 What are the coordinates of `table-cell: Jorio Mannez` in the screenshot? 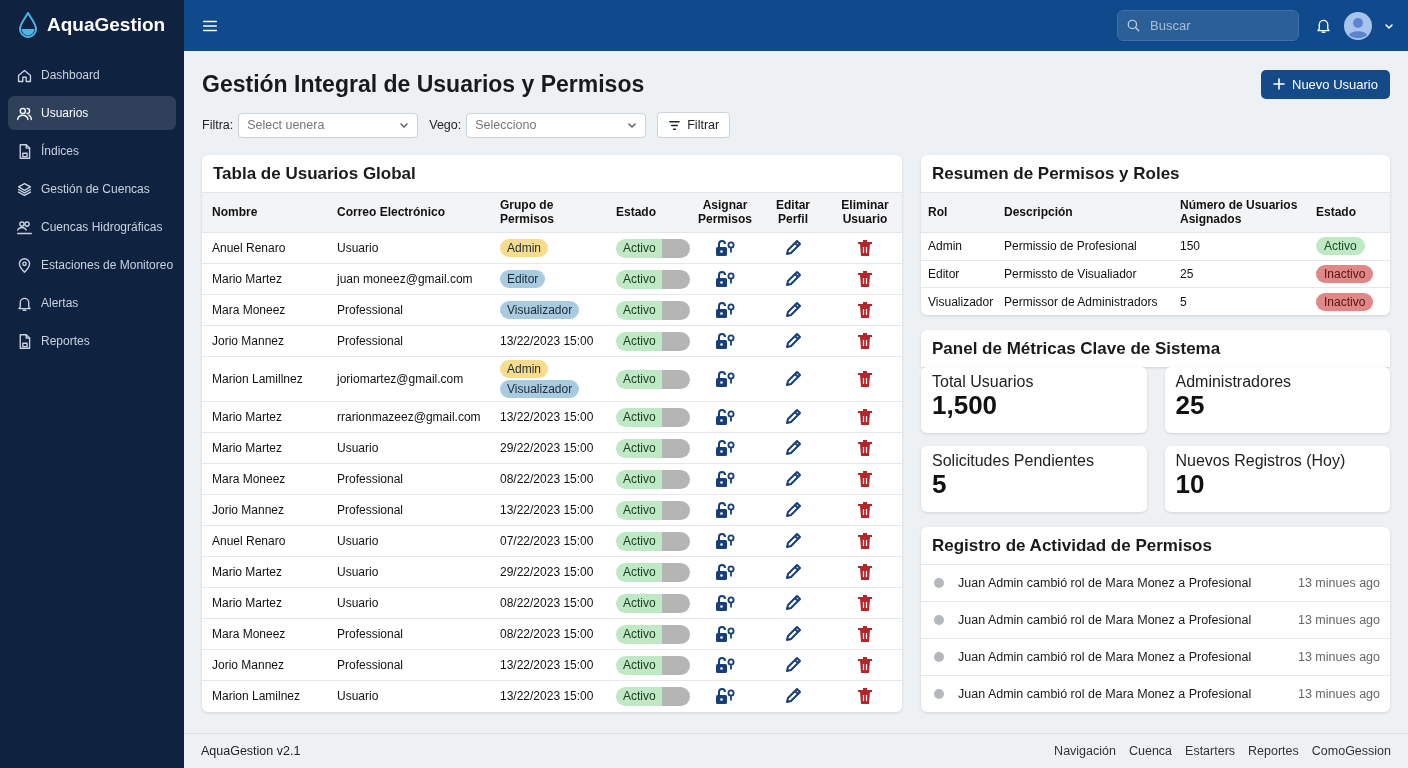 It's located at (248, 510).